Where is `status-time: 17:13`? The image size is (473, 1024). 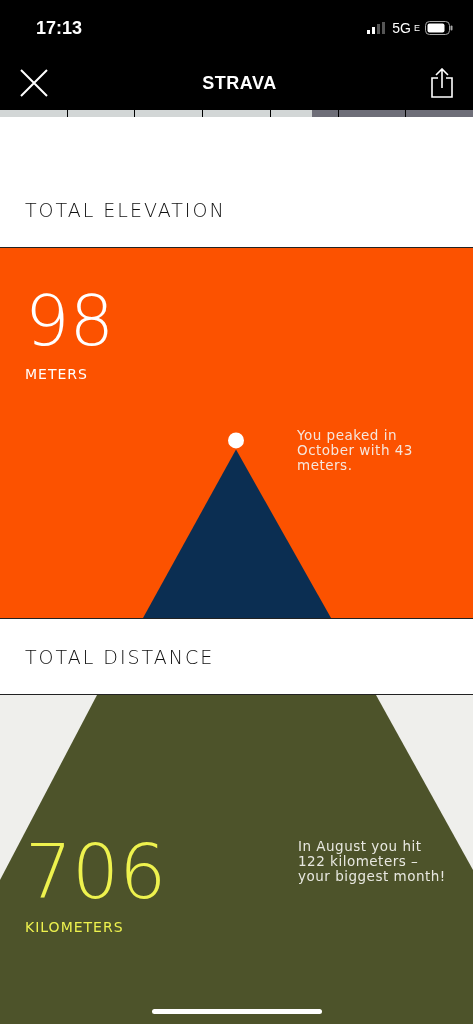 status-time: 17:13 is located at coordinates (59, 28).